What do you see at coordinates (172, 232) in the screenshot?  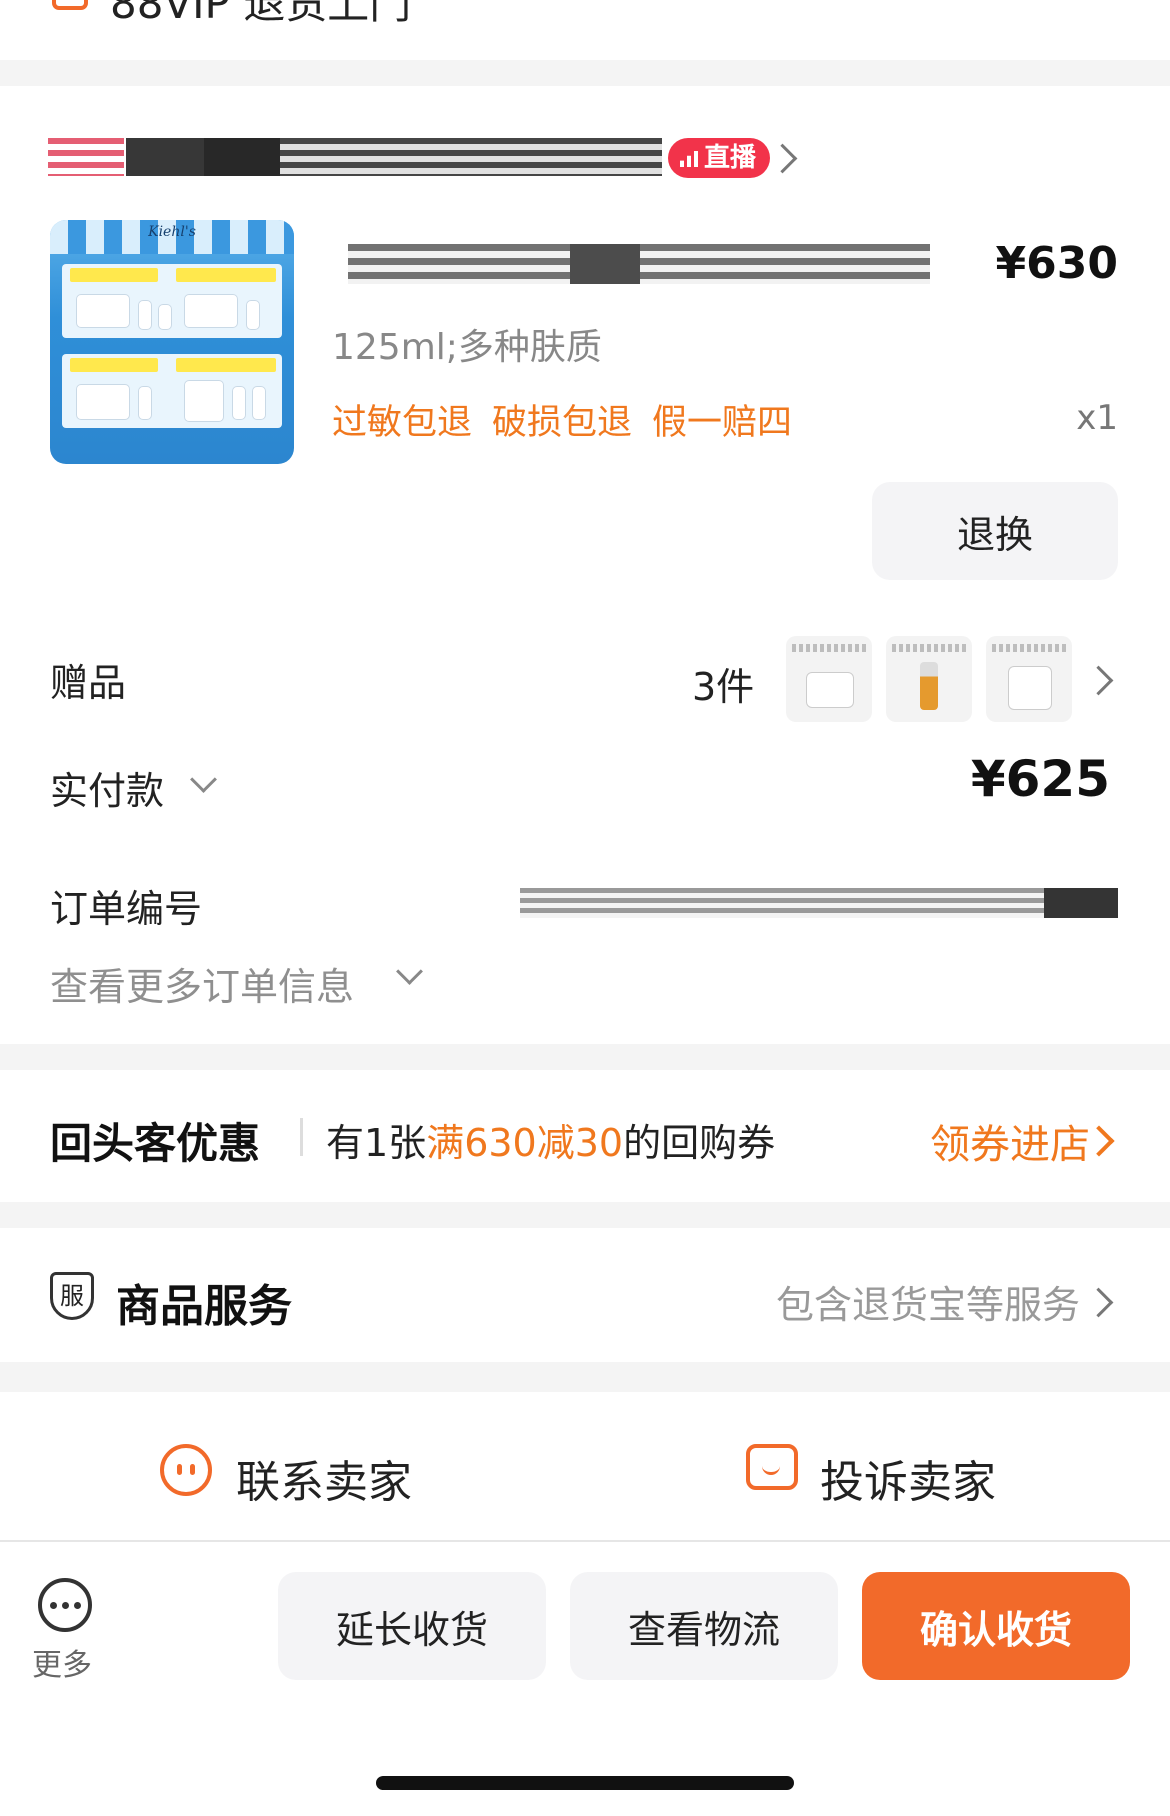 I see `image-brand-text: Kiehl's` at bounding box center [172, 232].